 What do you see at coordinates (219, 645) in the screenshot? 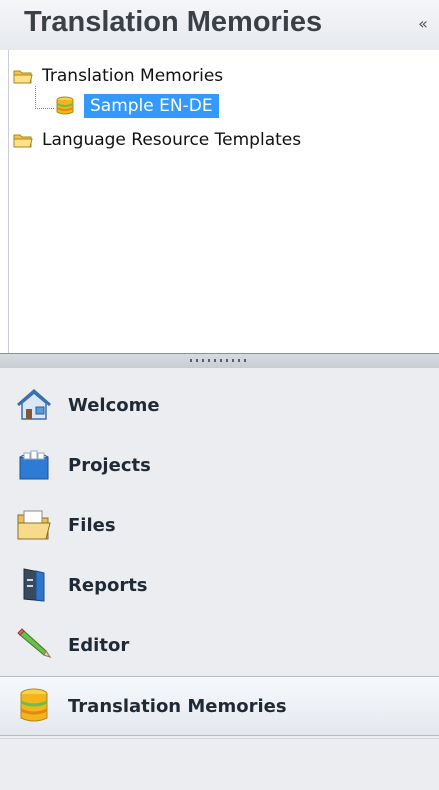
I see `nav-button-editor: Editor` at bounding box center [219, 645].